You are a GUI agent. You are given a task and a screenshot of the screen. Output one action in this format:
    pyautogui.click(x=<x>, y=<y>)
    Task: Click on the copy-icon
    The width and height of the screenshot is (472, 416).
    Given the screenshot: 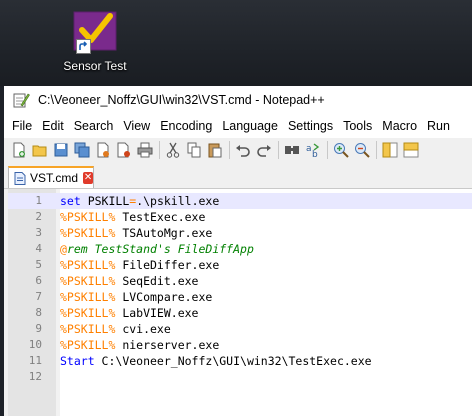 What is the action you would take?
    pyautogui.click(x=194, y=150)
    